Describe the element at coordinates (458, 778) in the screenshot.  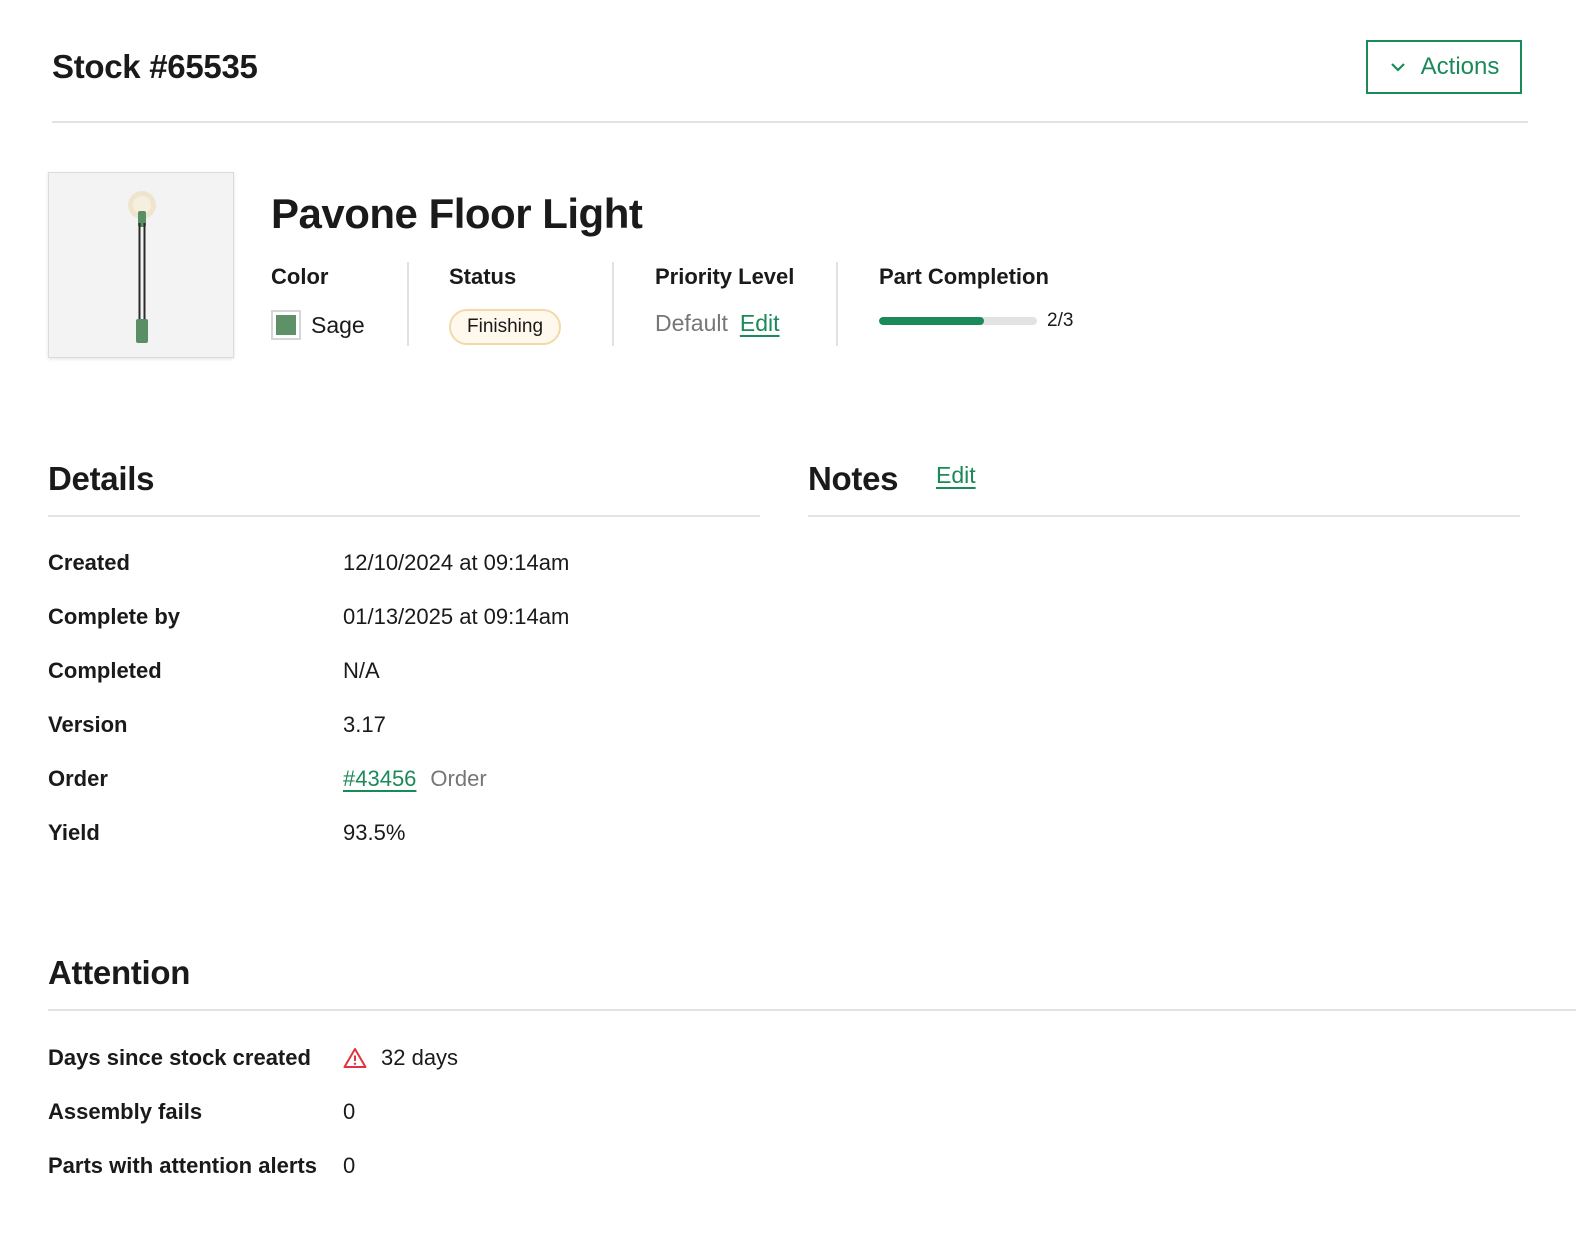
I see `order-suffix: Order` at that location.